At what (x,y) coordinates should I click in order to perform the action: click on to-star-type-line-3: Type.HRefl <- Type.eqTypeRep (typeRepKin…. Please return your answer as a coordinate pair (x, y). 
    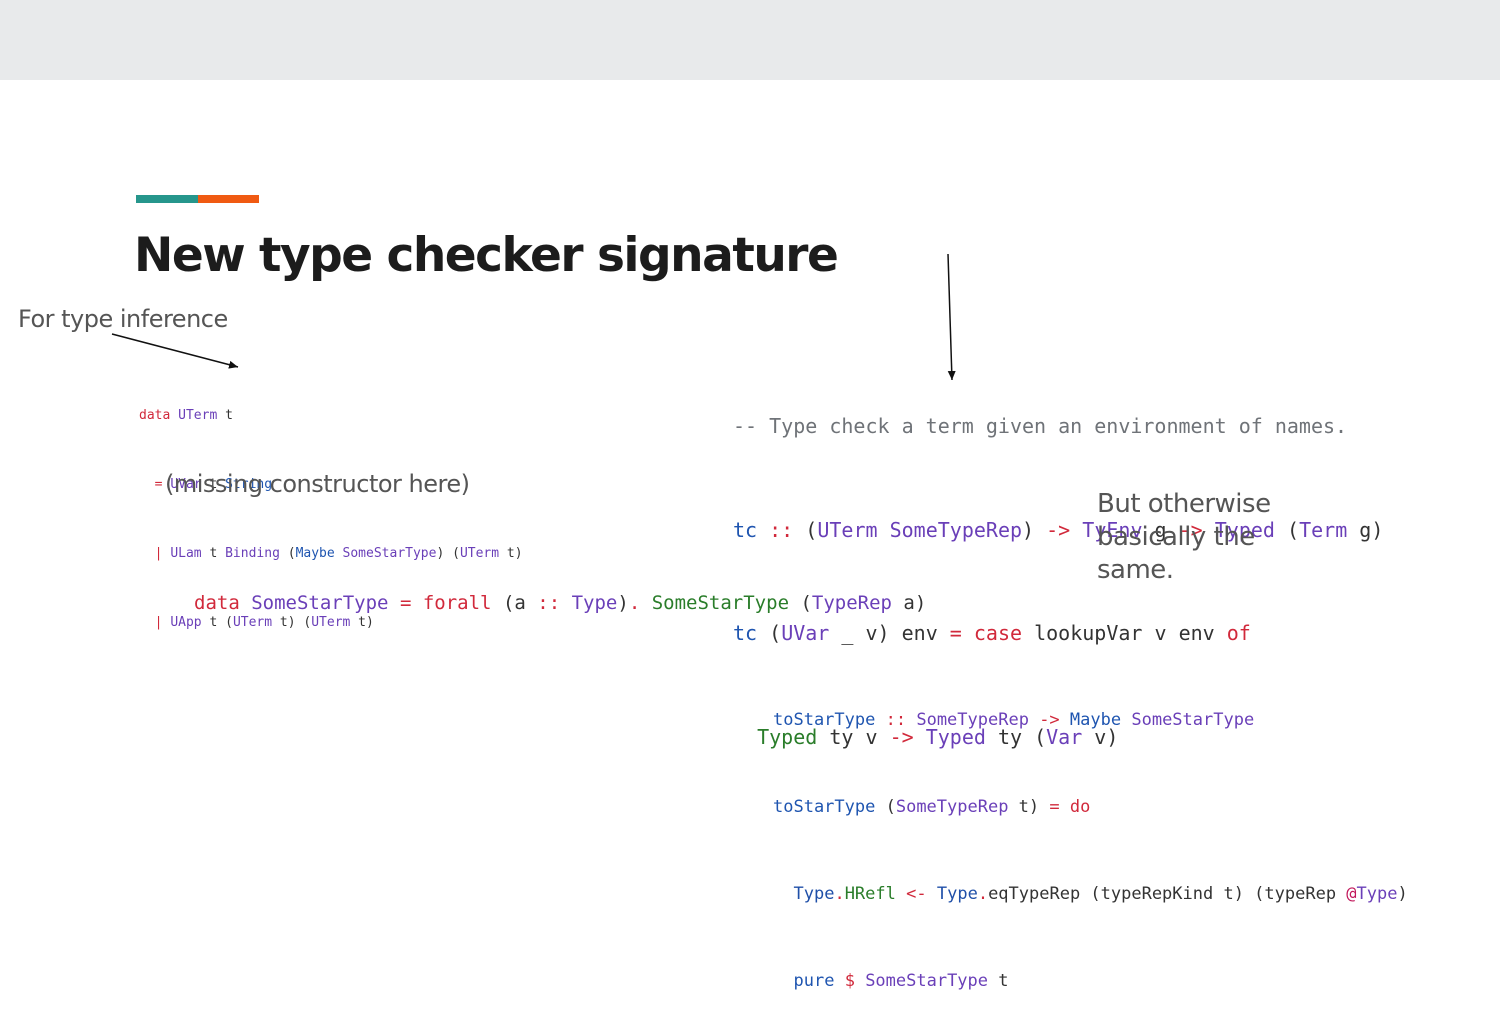
    Looking at the image, I should click on (1100, 894).